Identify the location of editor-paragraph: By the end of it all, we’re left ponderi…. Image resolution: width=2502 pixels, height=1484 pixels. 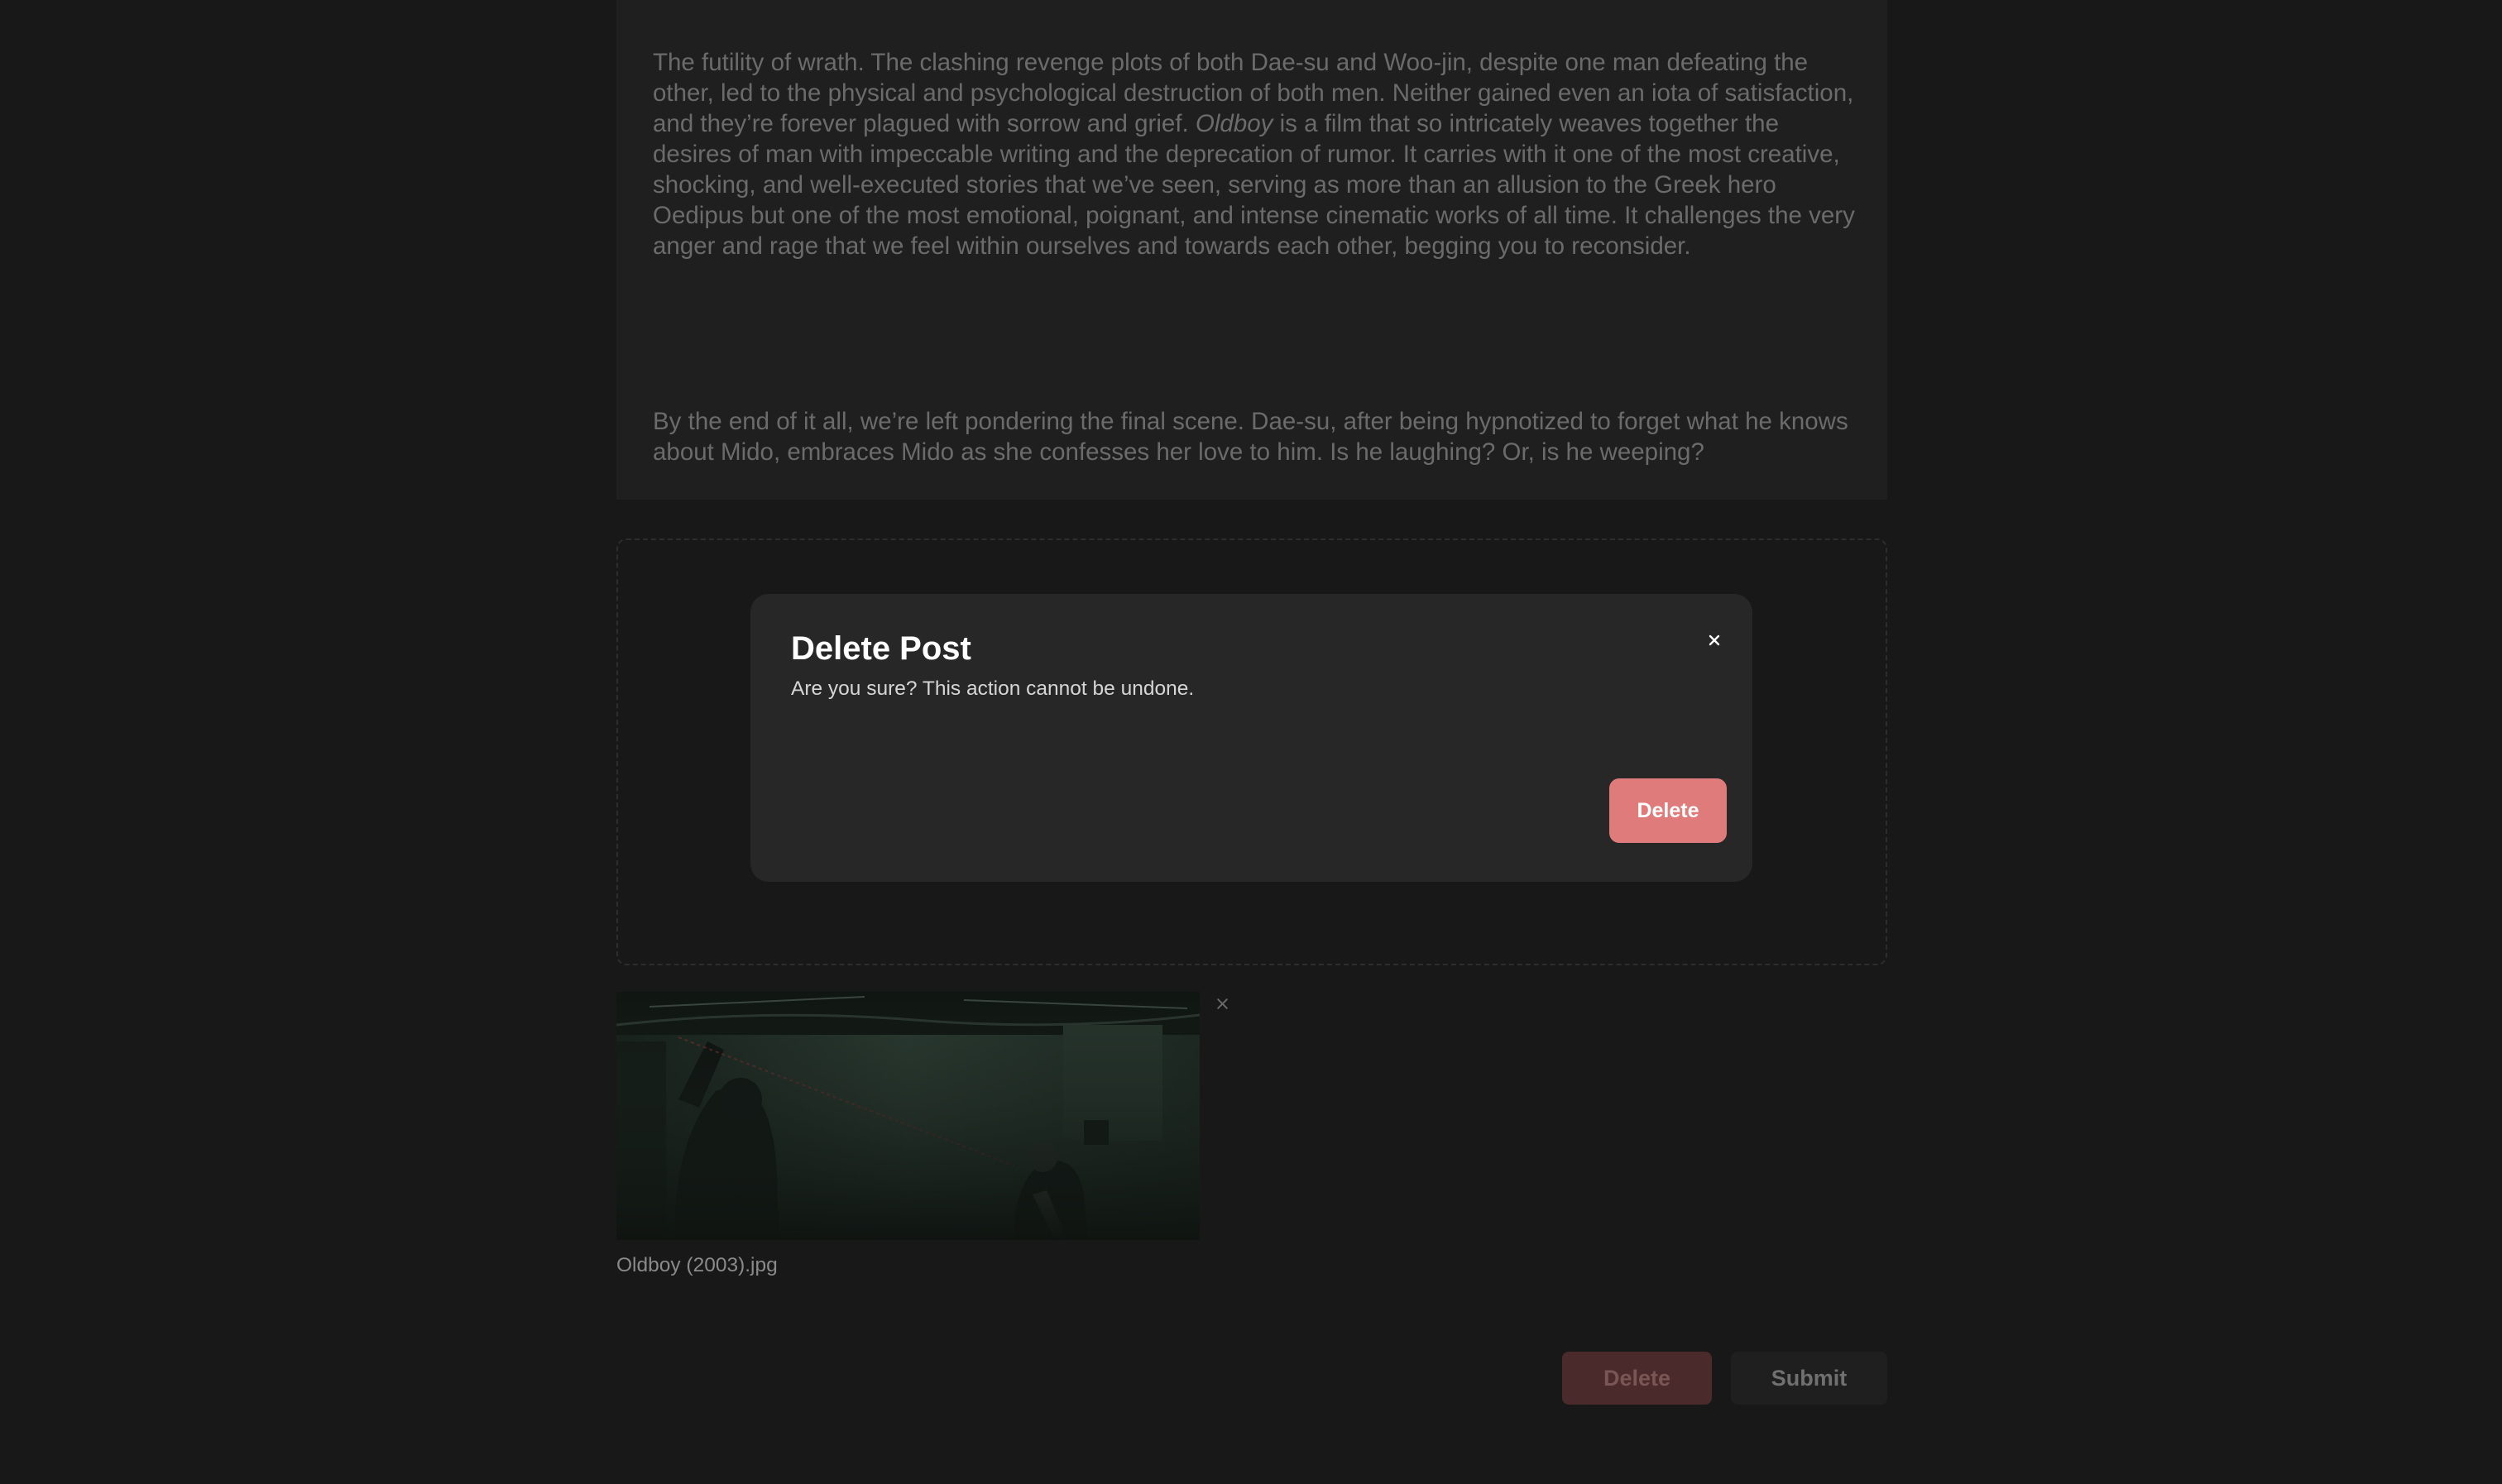
(1250, 437).